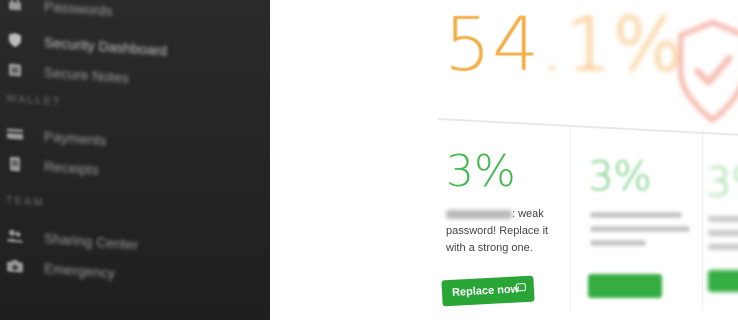  I want to click on issue-card-3-button, so click(723, 281).